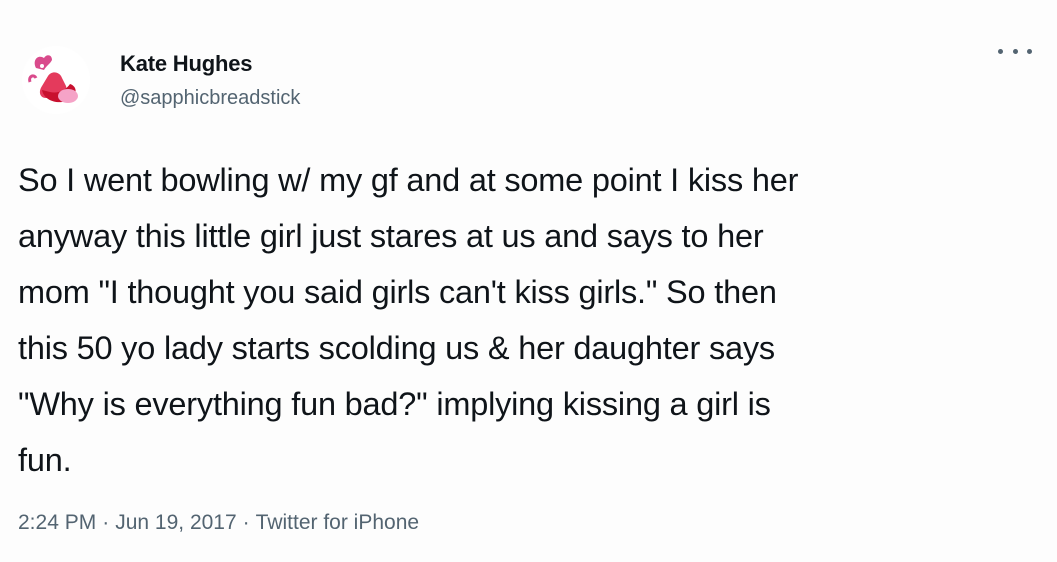 The image size is (1057, 562). What do you see at coordinates (337, 522) in the screenshot?
I see `tweet-source: Twitter for iPhone` at bounding box center [337, 522].